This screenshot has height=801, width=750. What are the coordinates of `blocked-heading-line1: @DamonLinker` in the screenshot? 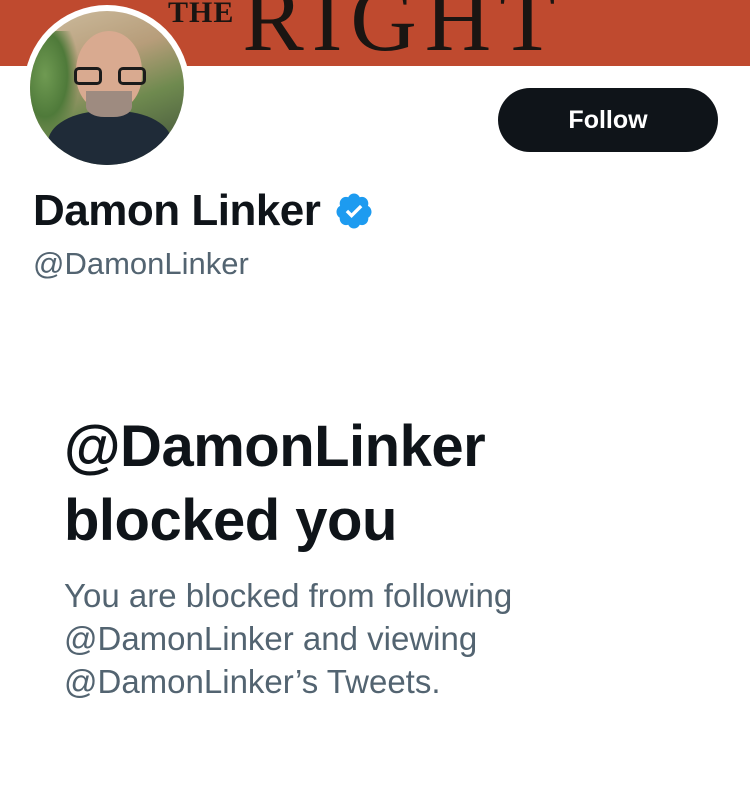 It's located at (275, 446).